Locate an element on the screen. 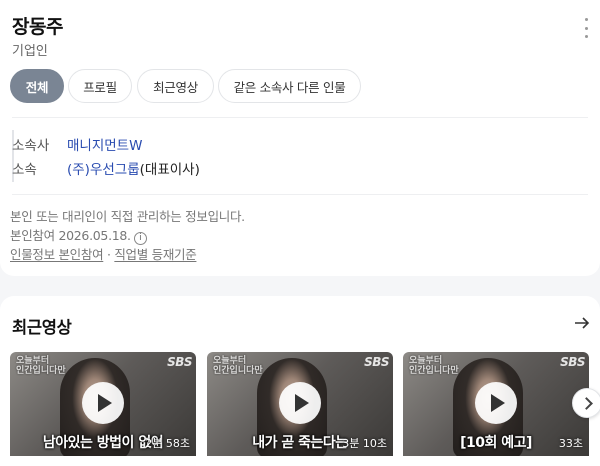 The width and height of the screenshot is (600, 466). criteria-link: 직업별 등재기준 is located at coordinates (155, 254).